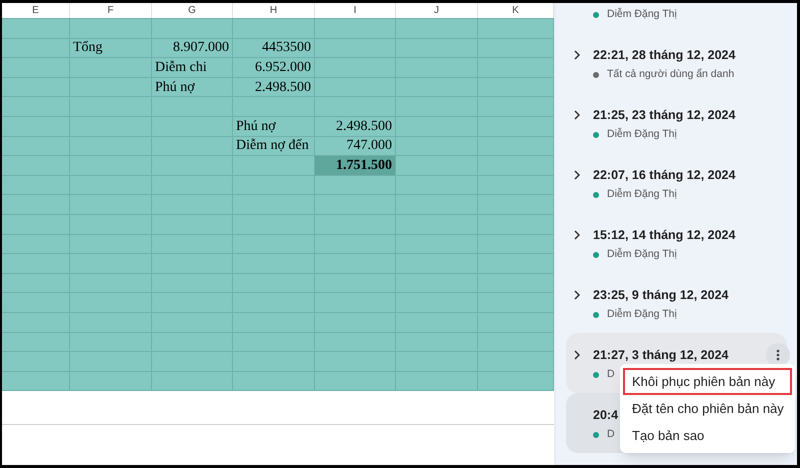  Describe the element at coordinates (605, 415) in the screenshot. I see `version-time: 20:4` at that location.